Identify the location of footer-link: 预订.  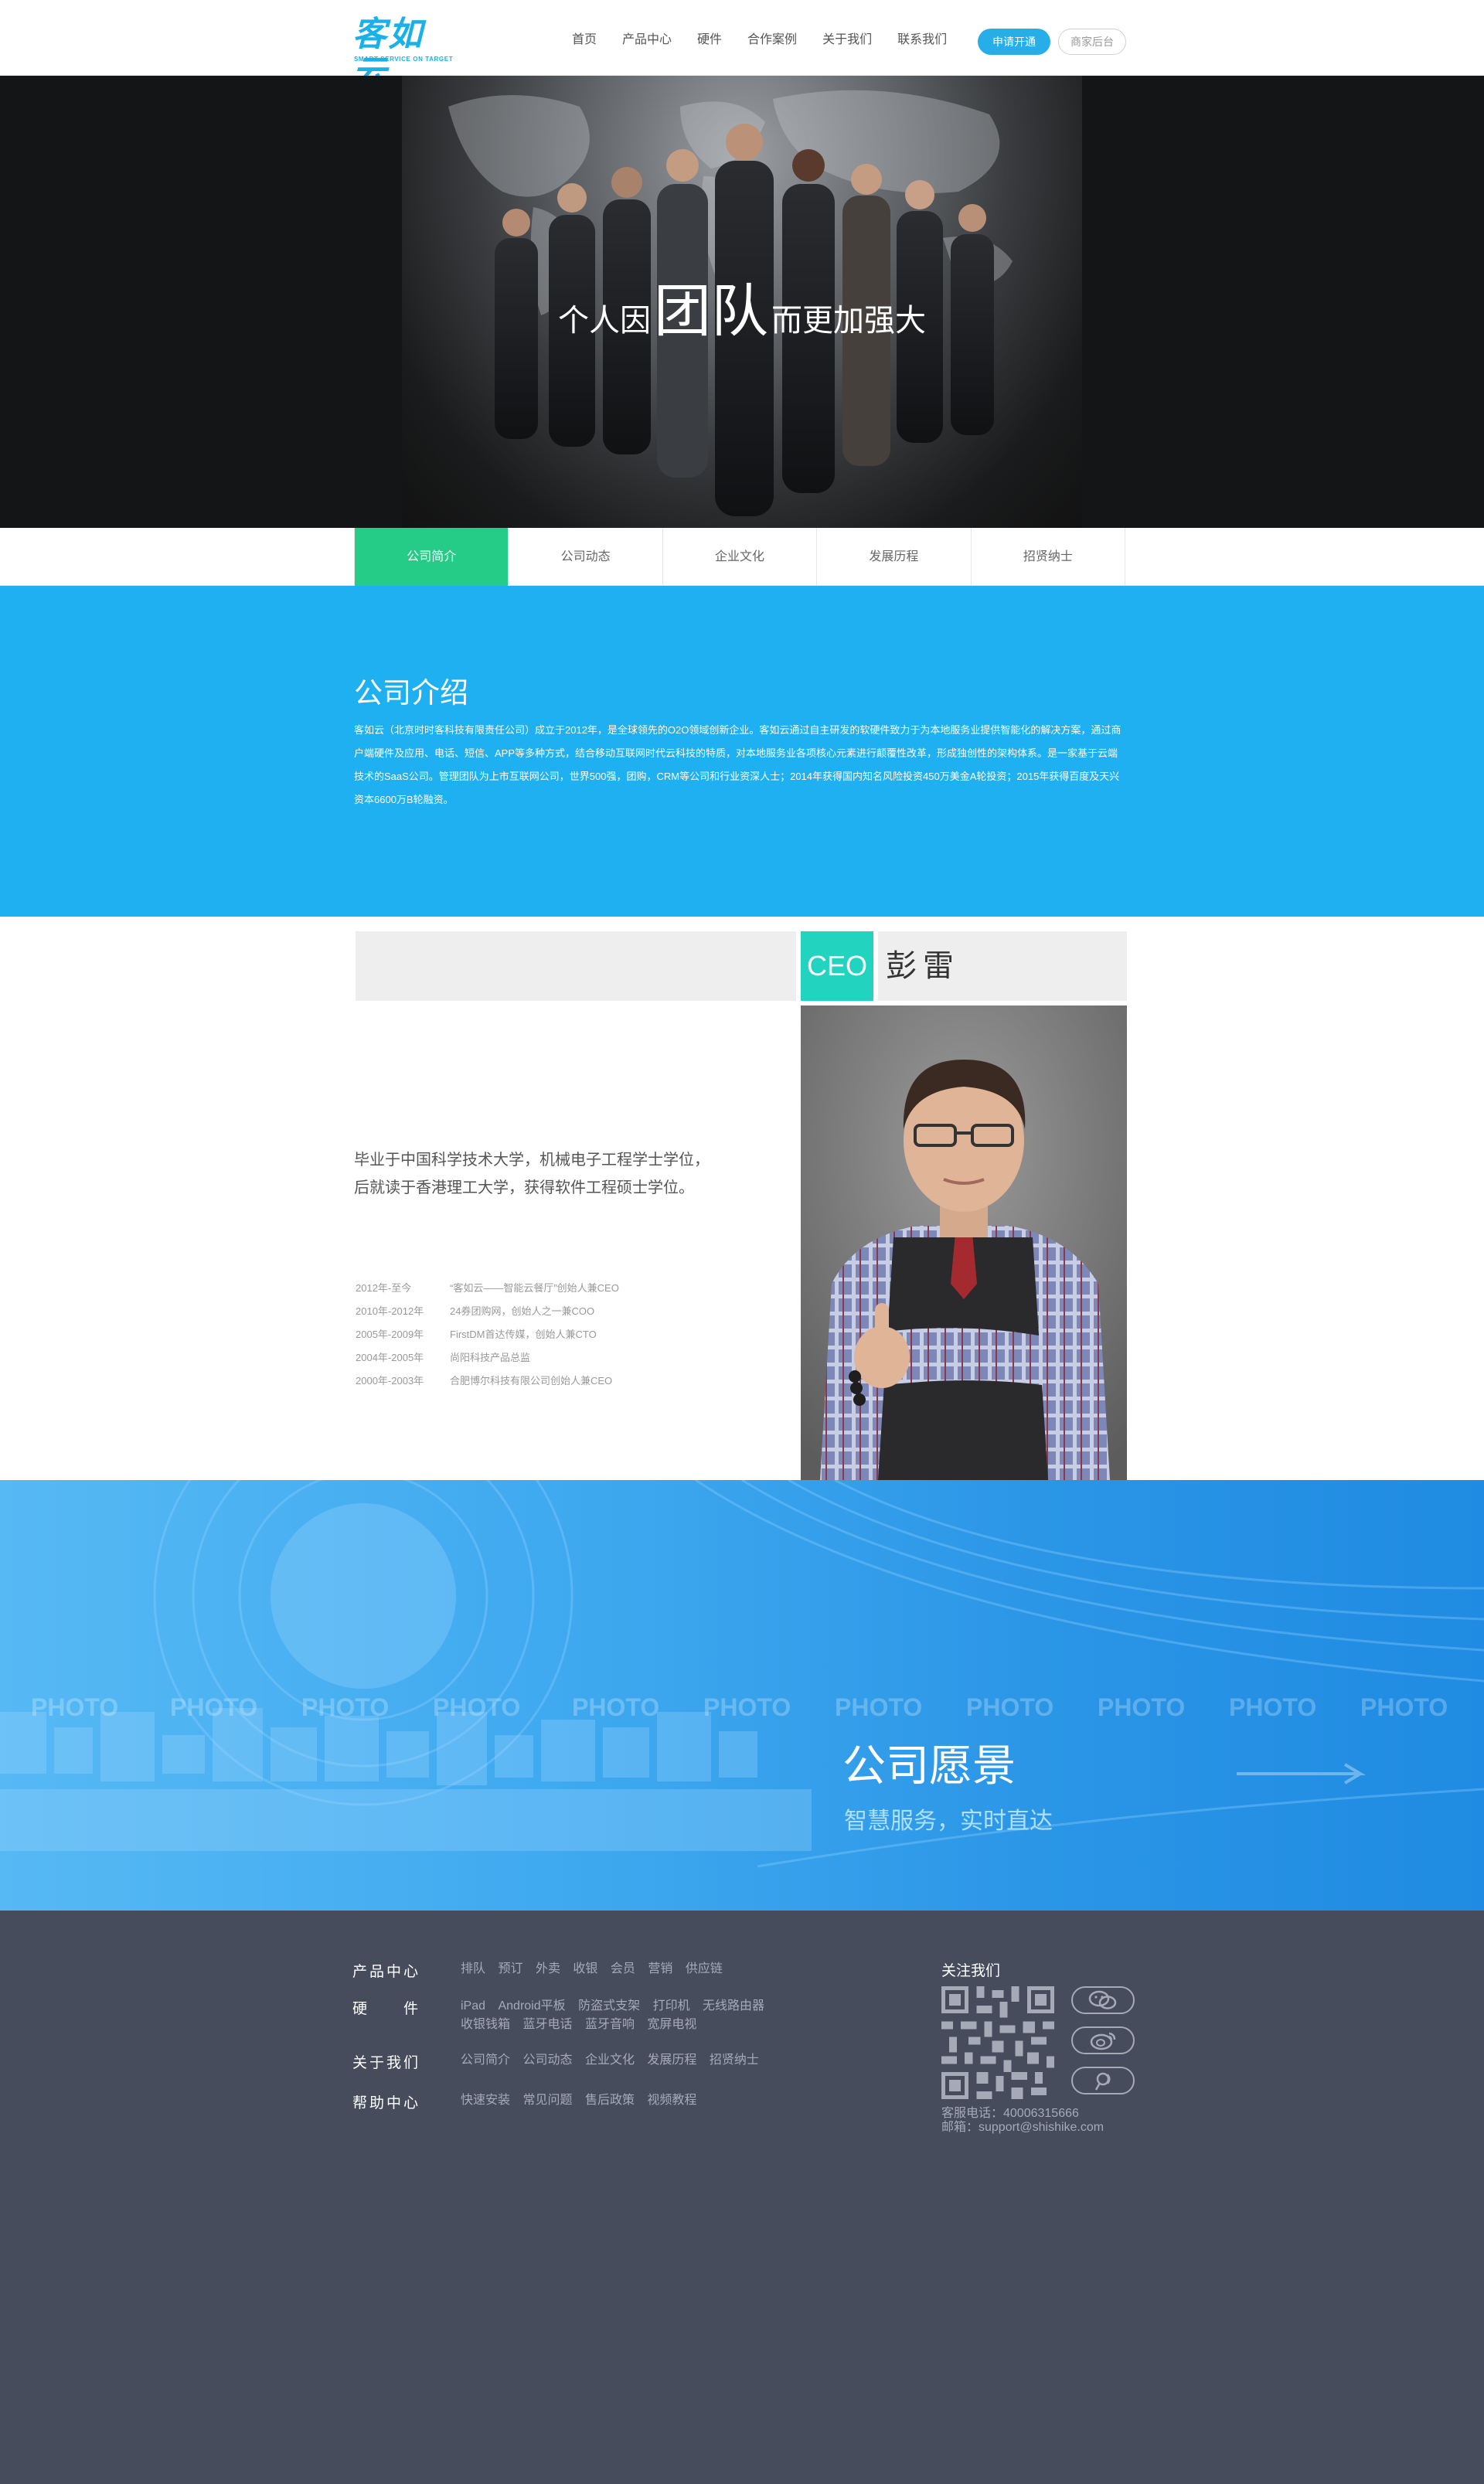
(510, 1969).